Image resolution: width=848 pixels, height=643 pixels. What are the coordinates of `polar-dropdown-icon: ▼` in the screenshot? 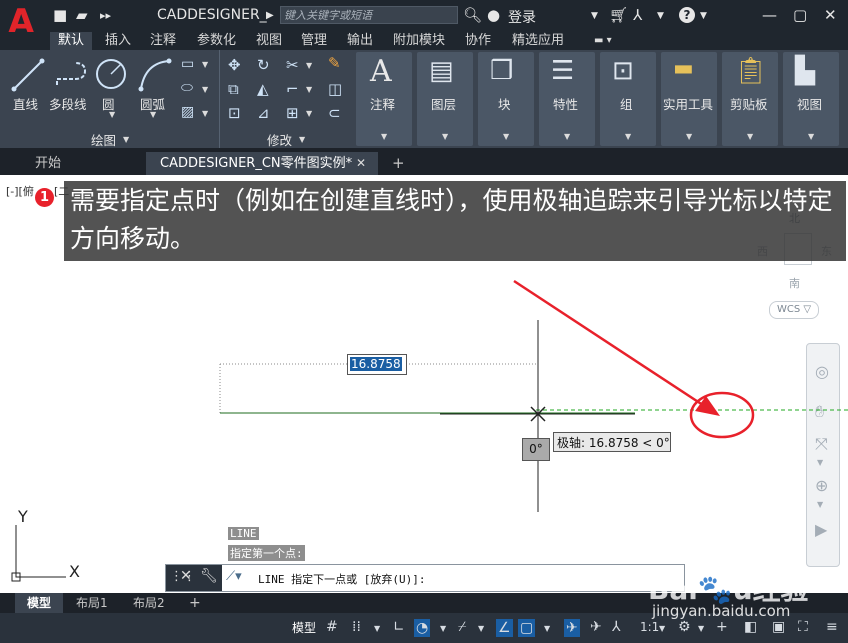 It's located at (443, 628).